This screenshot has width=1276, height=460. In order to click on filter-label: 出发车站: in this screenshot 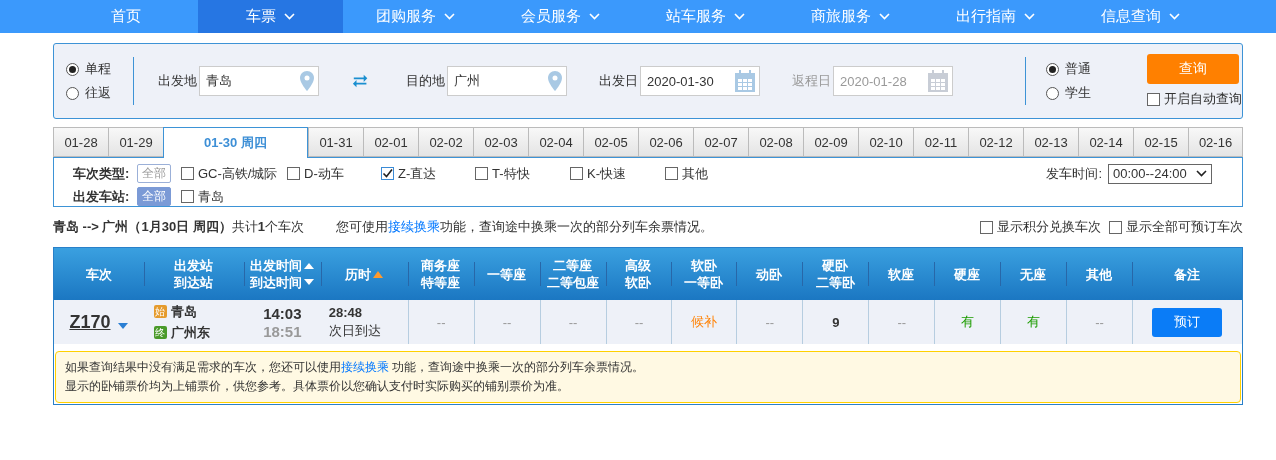, I will do `click(102, 196)`.